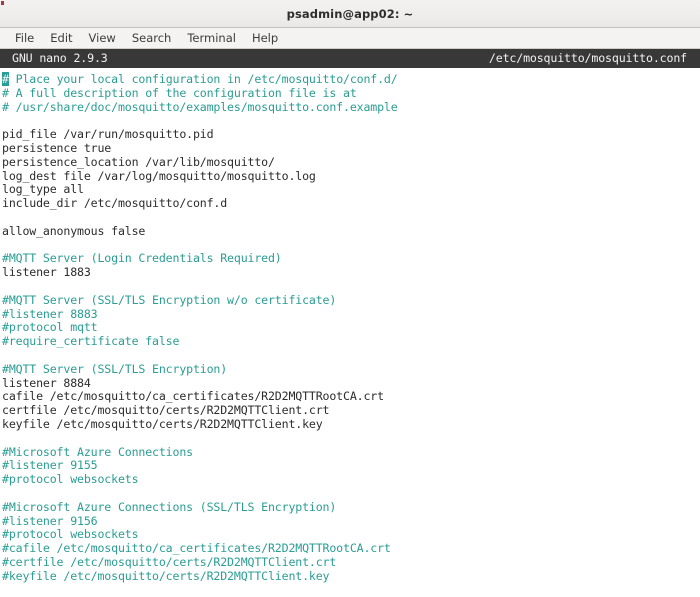 The height and width of the screenshot is (597, 700). Describe the element at coordinates (43, 189) in the screenshot. I see `editor-line: log_type all` at that location.